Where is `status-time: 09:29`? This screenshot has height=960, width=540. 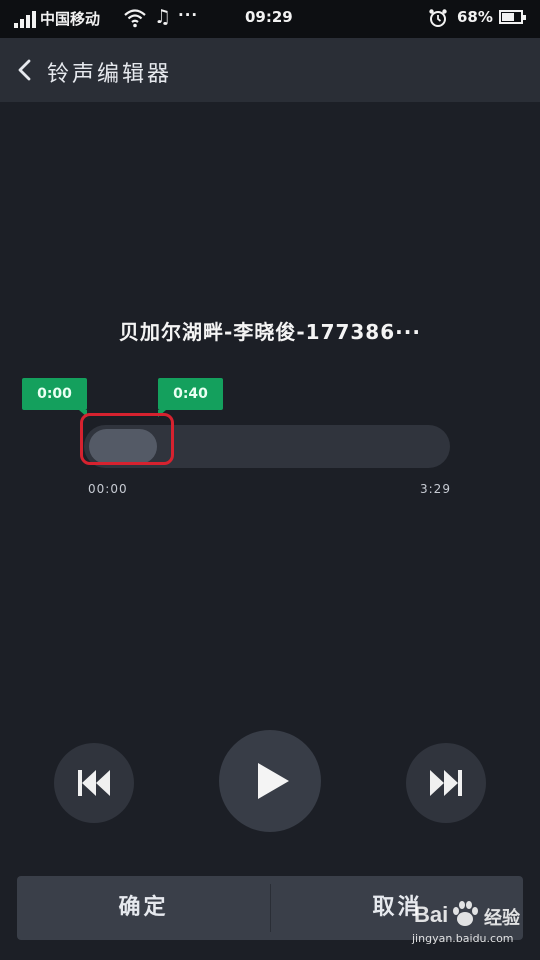 status-time: 09:29 is located at coordinates (269, 17).